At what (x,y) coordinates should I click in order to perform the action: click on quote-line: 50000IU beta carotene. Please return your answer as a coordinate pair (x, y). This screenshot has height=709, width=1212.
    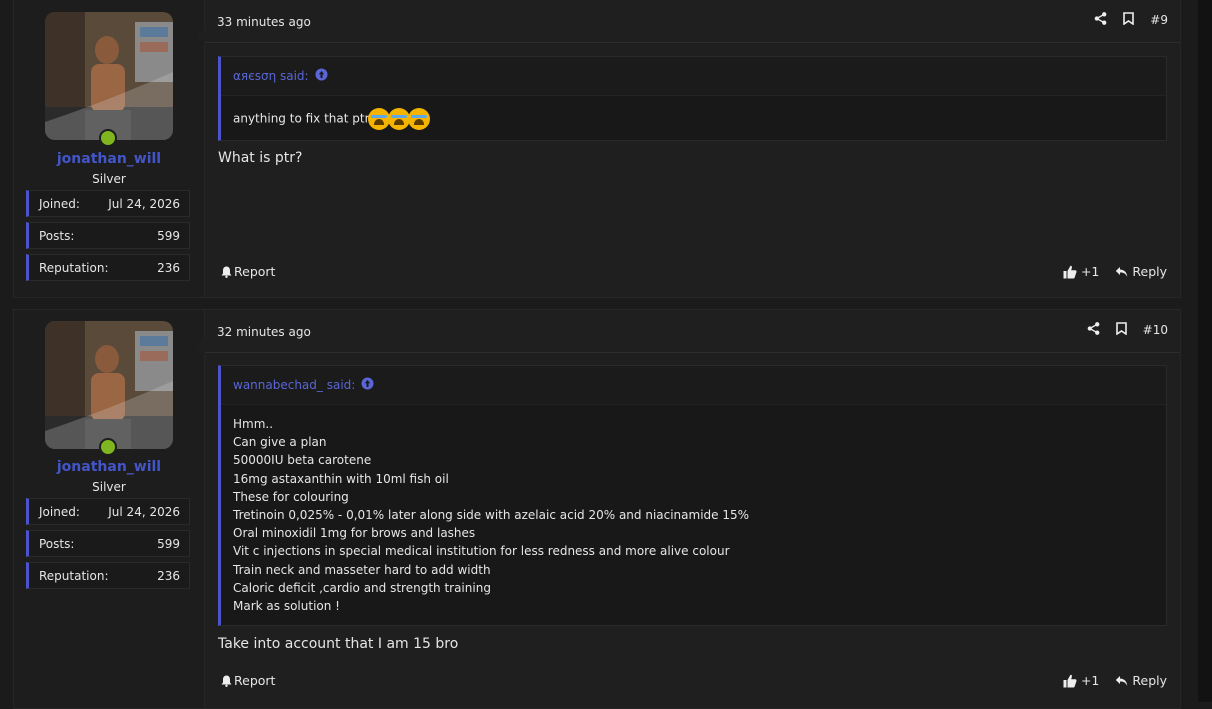
    Looking at the image, I should click on (302, 460).